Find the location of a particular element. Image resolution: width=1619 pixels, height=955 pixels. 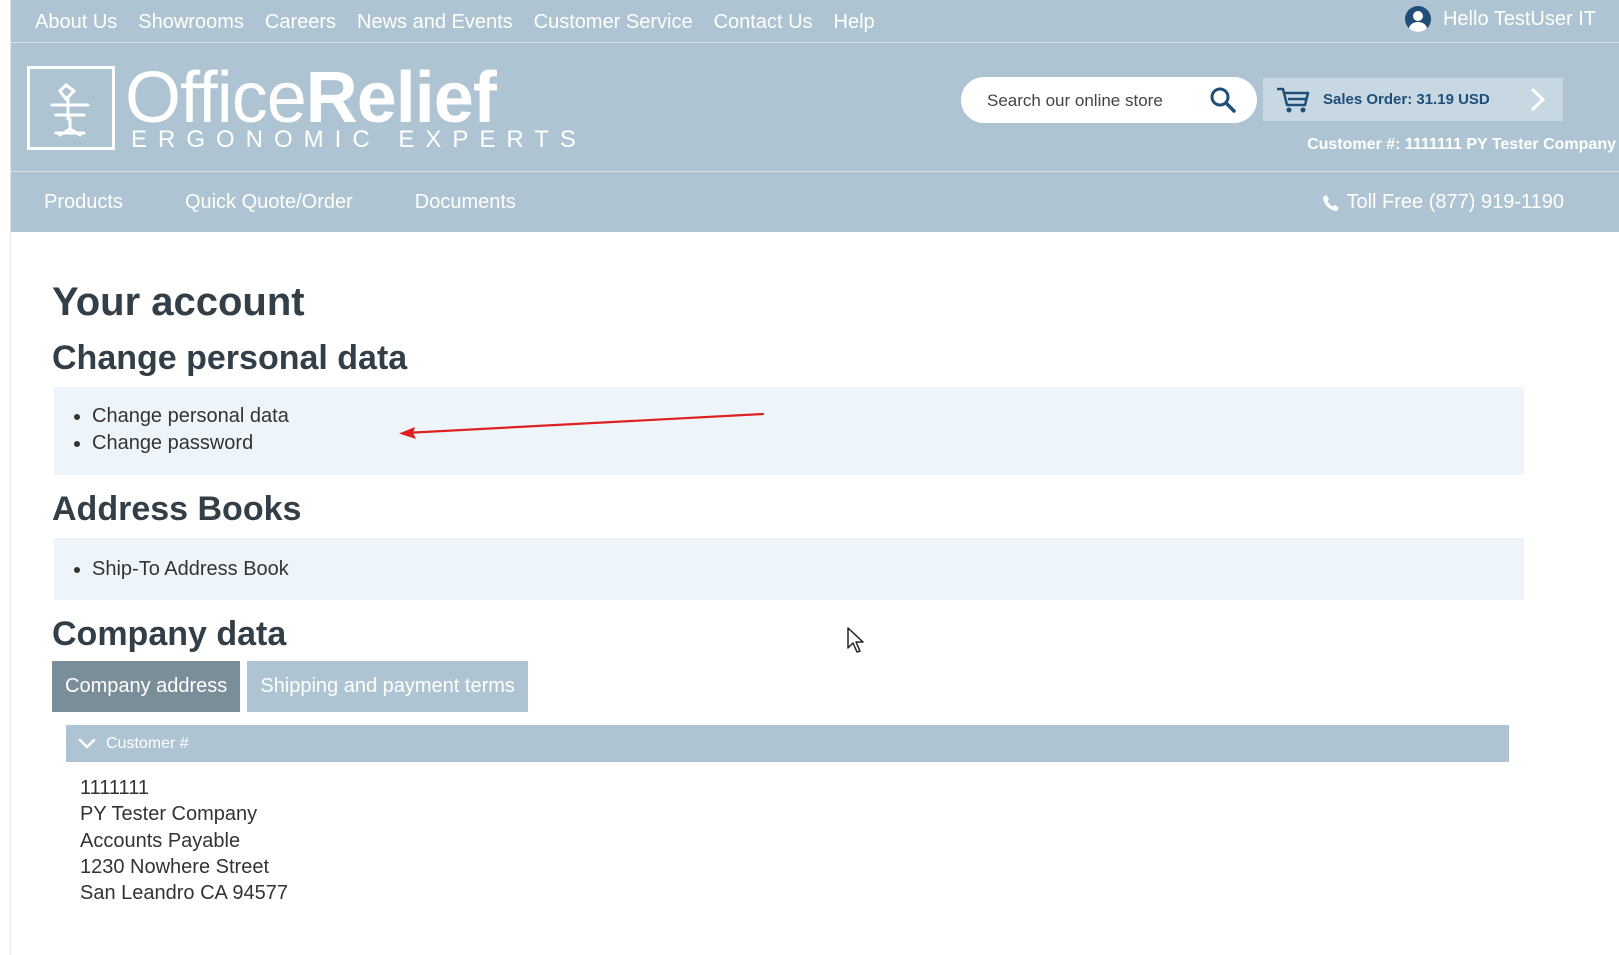

sales-order-cart-button: Sales Order: 31.19 USD is located at coordinates (1413, 99).